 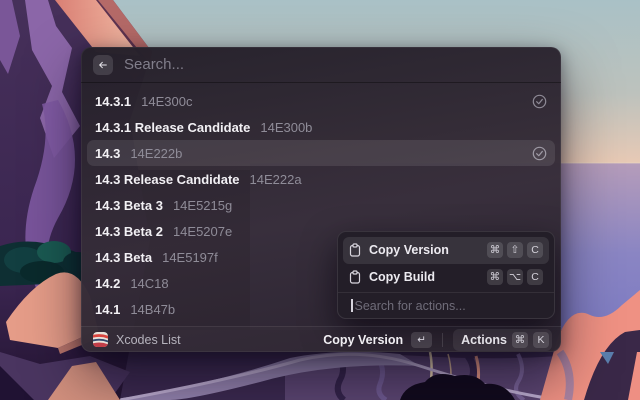 What do you see at coordinates (190, 257) in the screenshot?
I see `build-label: 14E5197f` at bounding box center [190, 257].